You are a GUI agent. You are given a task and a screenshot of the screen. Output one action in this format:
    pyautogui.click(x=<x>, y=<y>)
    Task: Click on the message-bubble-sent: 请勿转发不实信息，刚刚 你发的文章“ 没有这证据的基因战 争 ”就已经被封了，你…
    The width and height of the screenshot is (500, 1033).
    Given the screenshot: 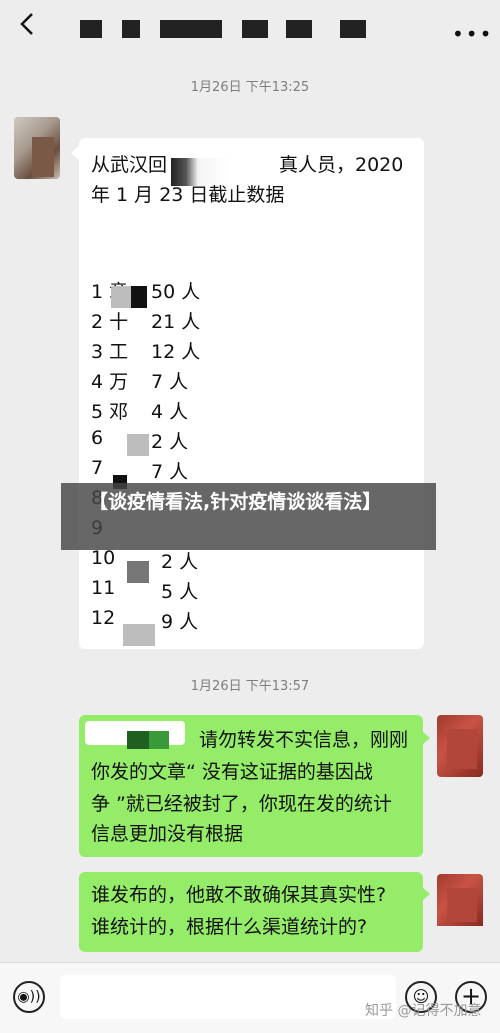 What is the action you would take?
    pyautogui.click(x=251, y=786)
    